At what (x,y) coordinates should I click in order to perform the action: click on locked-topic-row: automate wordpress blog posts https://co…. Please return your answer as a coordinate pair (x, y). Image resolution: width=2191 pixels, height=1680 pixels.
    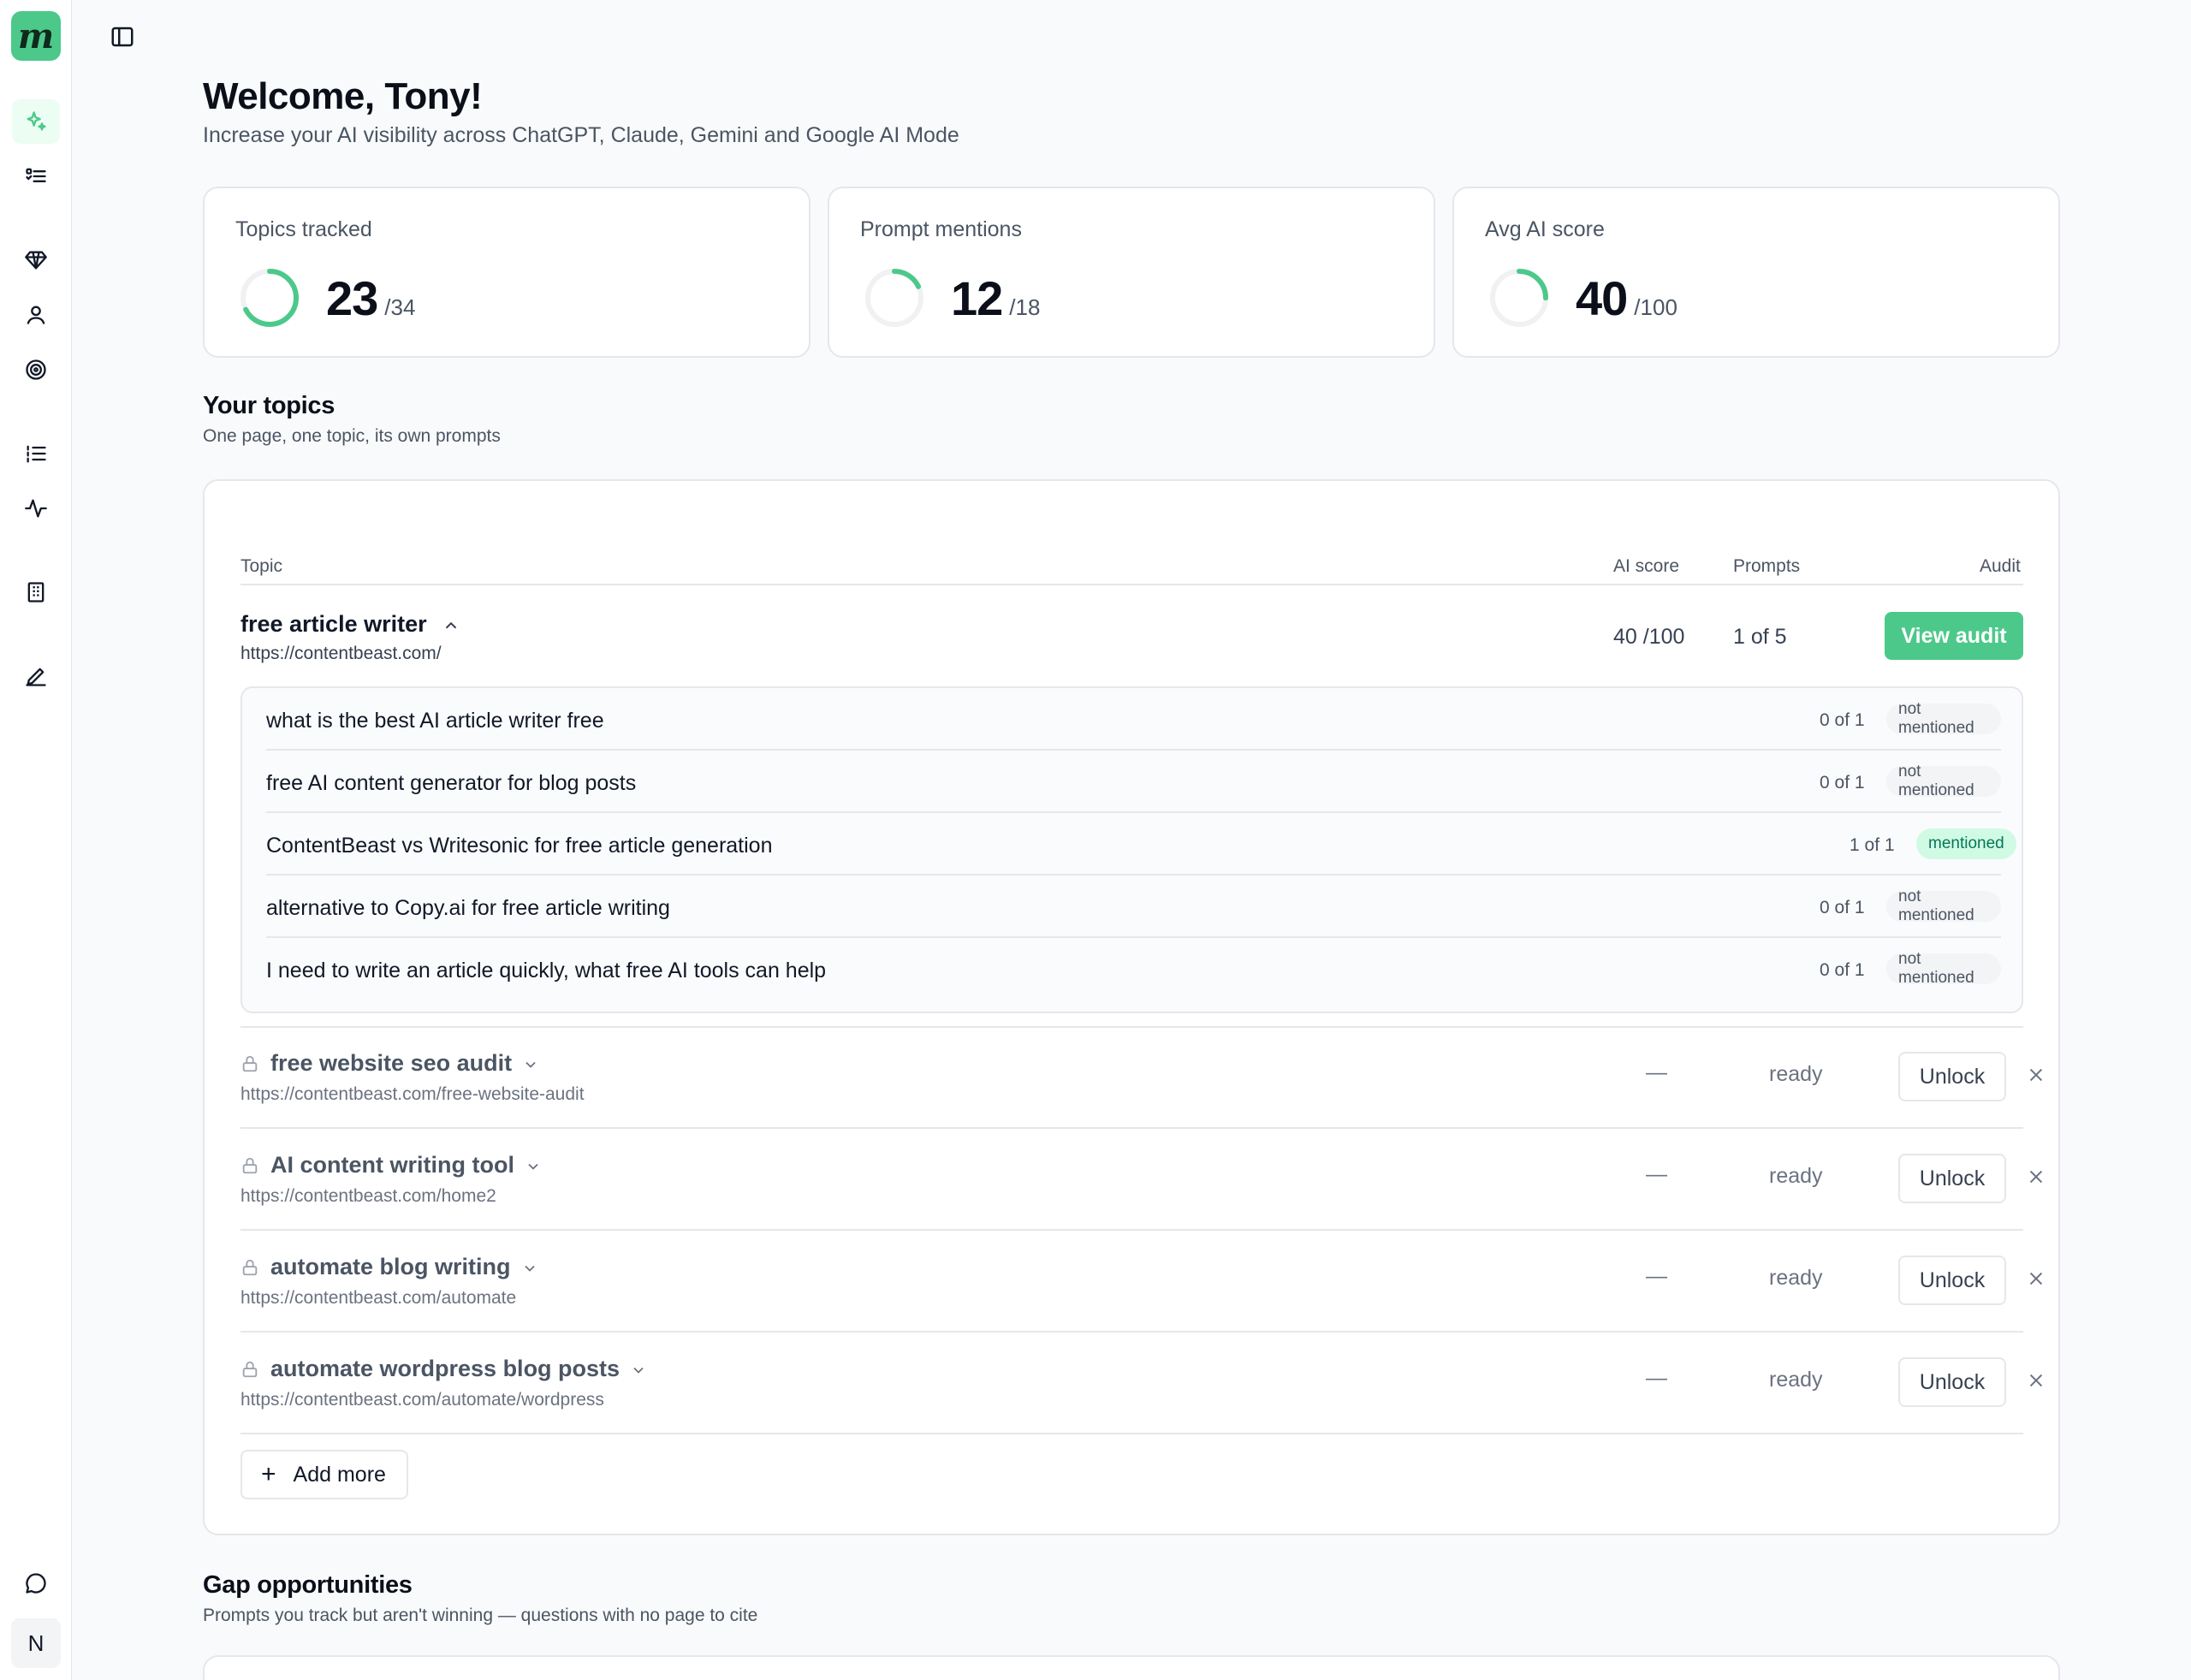
    Looking at the image, I should click on (1141, 1384).